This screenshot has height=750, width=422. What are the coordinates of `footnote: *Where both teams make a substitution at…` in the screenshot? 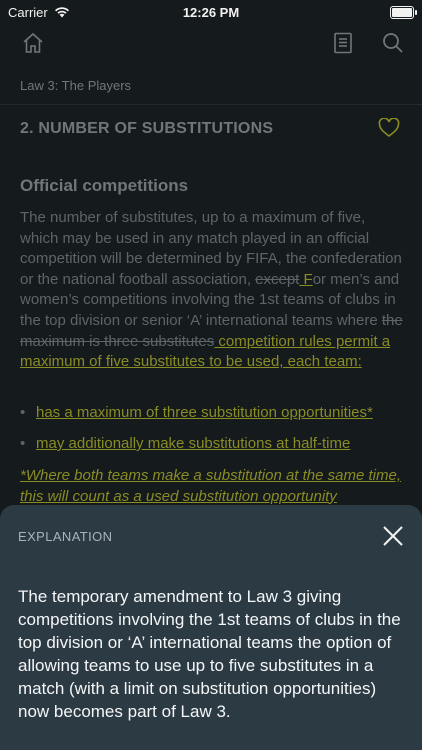 It's located at (211, 486).